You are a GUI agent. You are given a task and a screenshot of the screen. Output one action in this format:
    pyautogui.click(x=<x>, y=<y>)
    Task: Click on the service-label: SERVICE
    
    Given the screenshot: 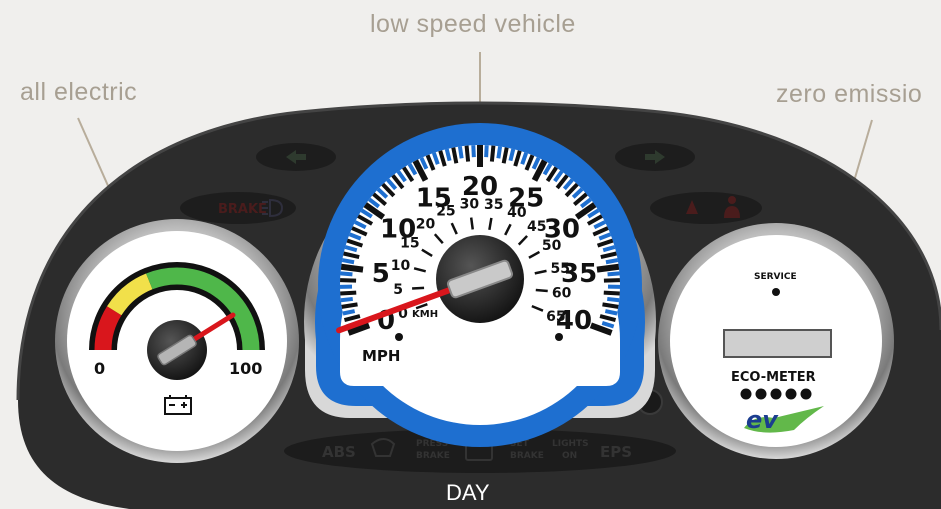 What is the action you would take?
    pyautogui.click(x=775, y=277)
    